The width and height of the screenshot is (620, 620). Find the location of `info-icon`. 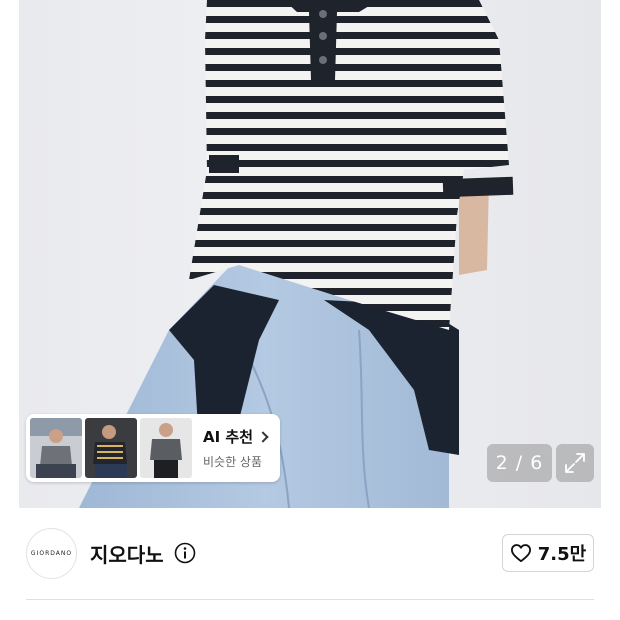

info-icon is located at coordinates (185, 553).